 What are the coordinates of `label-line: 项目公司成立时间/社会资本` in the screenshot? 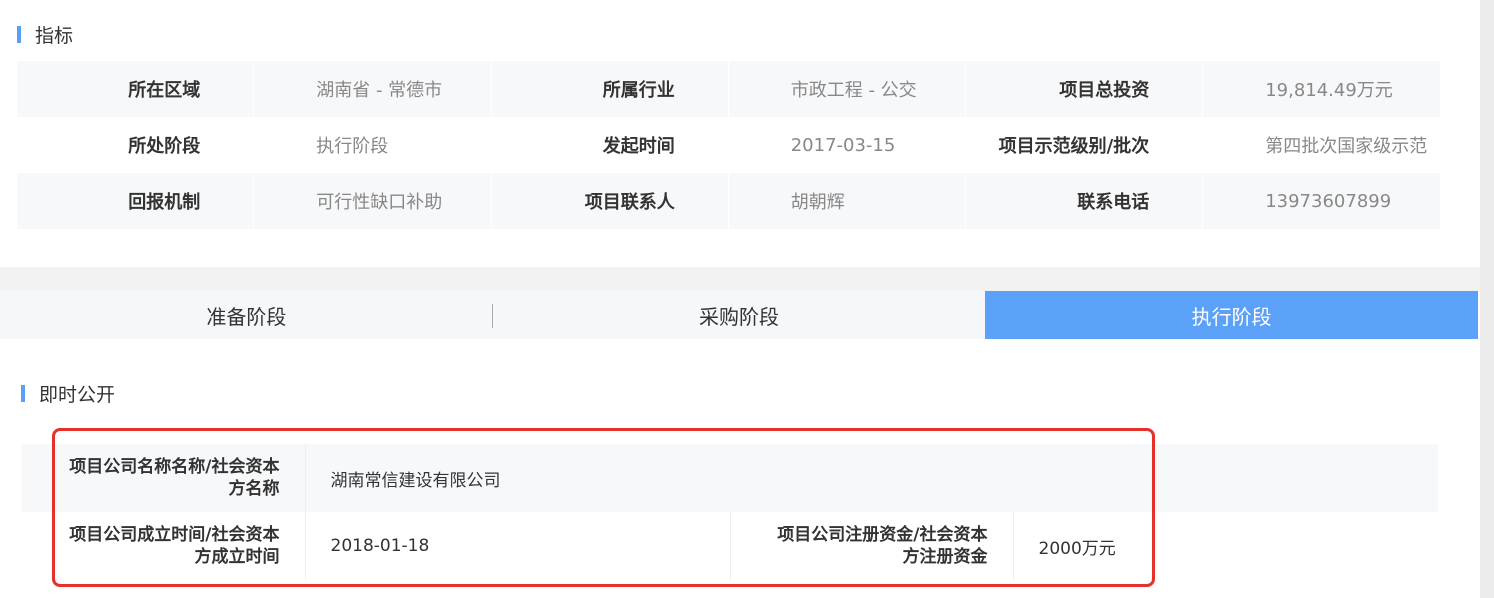 It's located at (174, 535).